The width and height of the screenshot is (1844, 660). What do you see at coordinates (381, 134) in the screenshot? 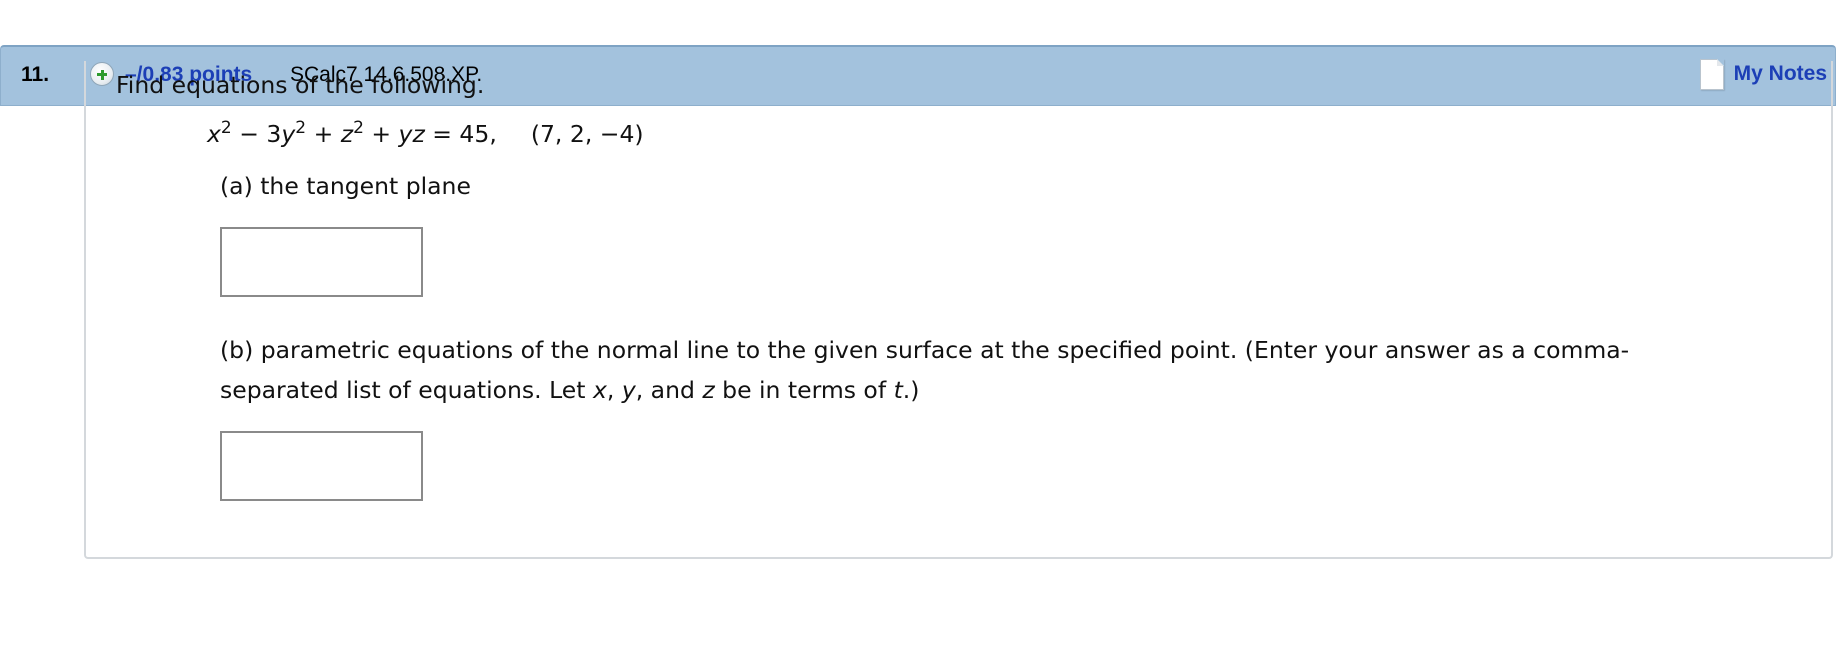
I see `eq-op4: +` at bounding box center [381, 134].